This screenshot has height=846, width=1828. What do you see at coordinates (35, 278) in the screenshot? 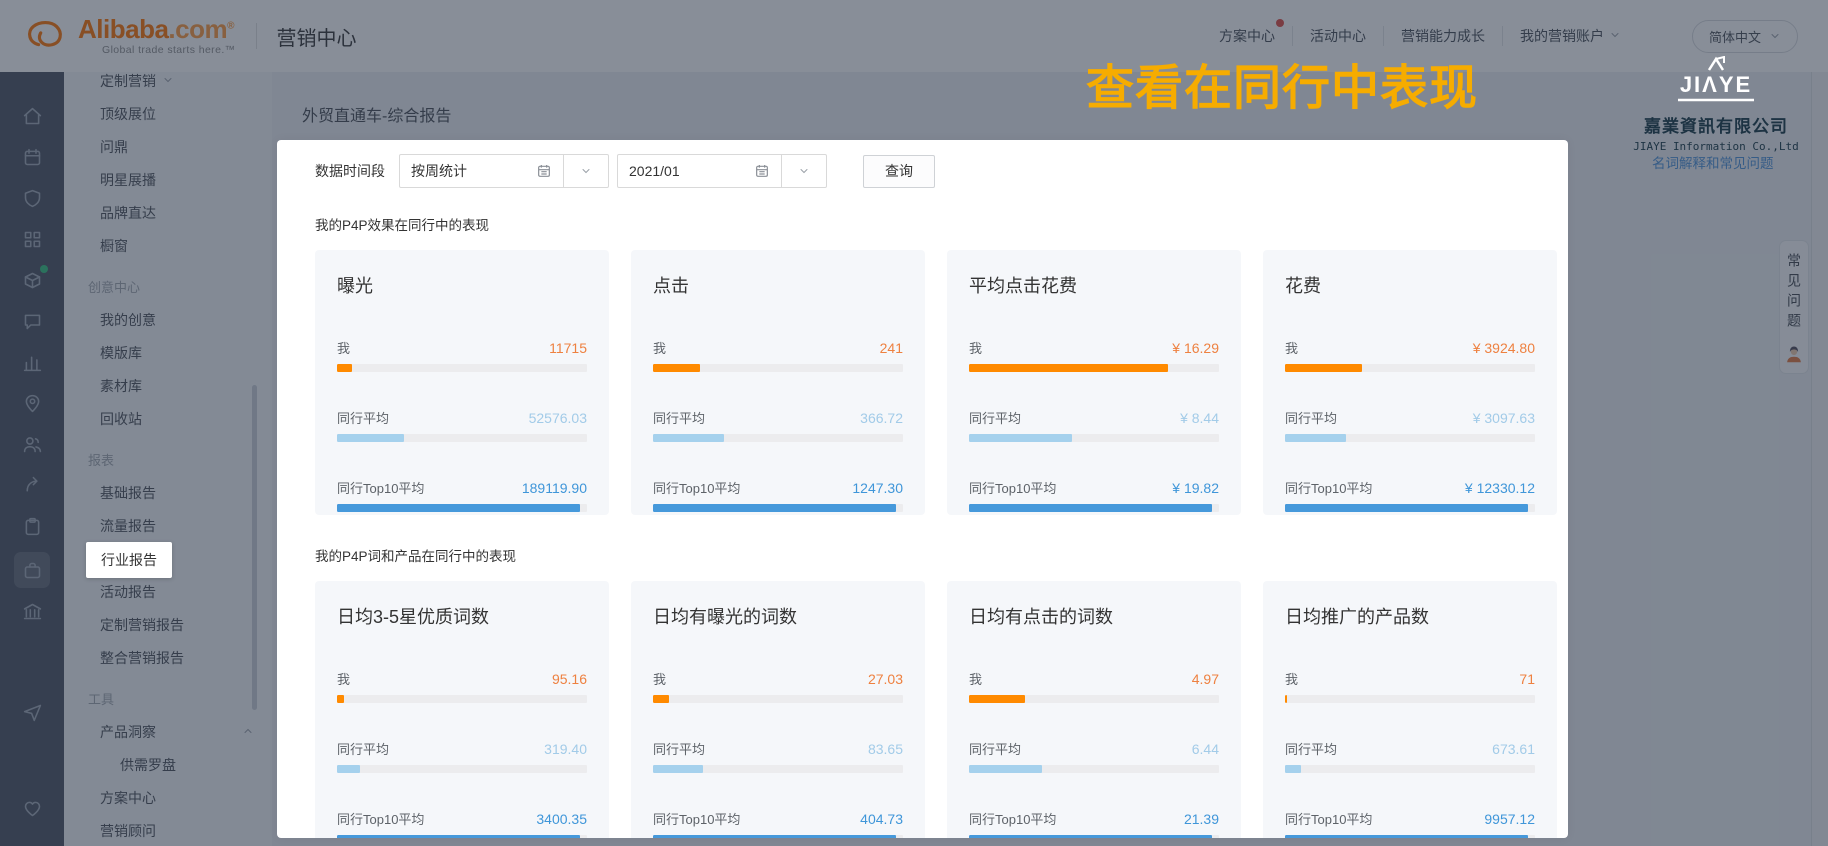
I see `box-icon` at bounding box center [35, 278].